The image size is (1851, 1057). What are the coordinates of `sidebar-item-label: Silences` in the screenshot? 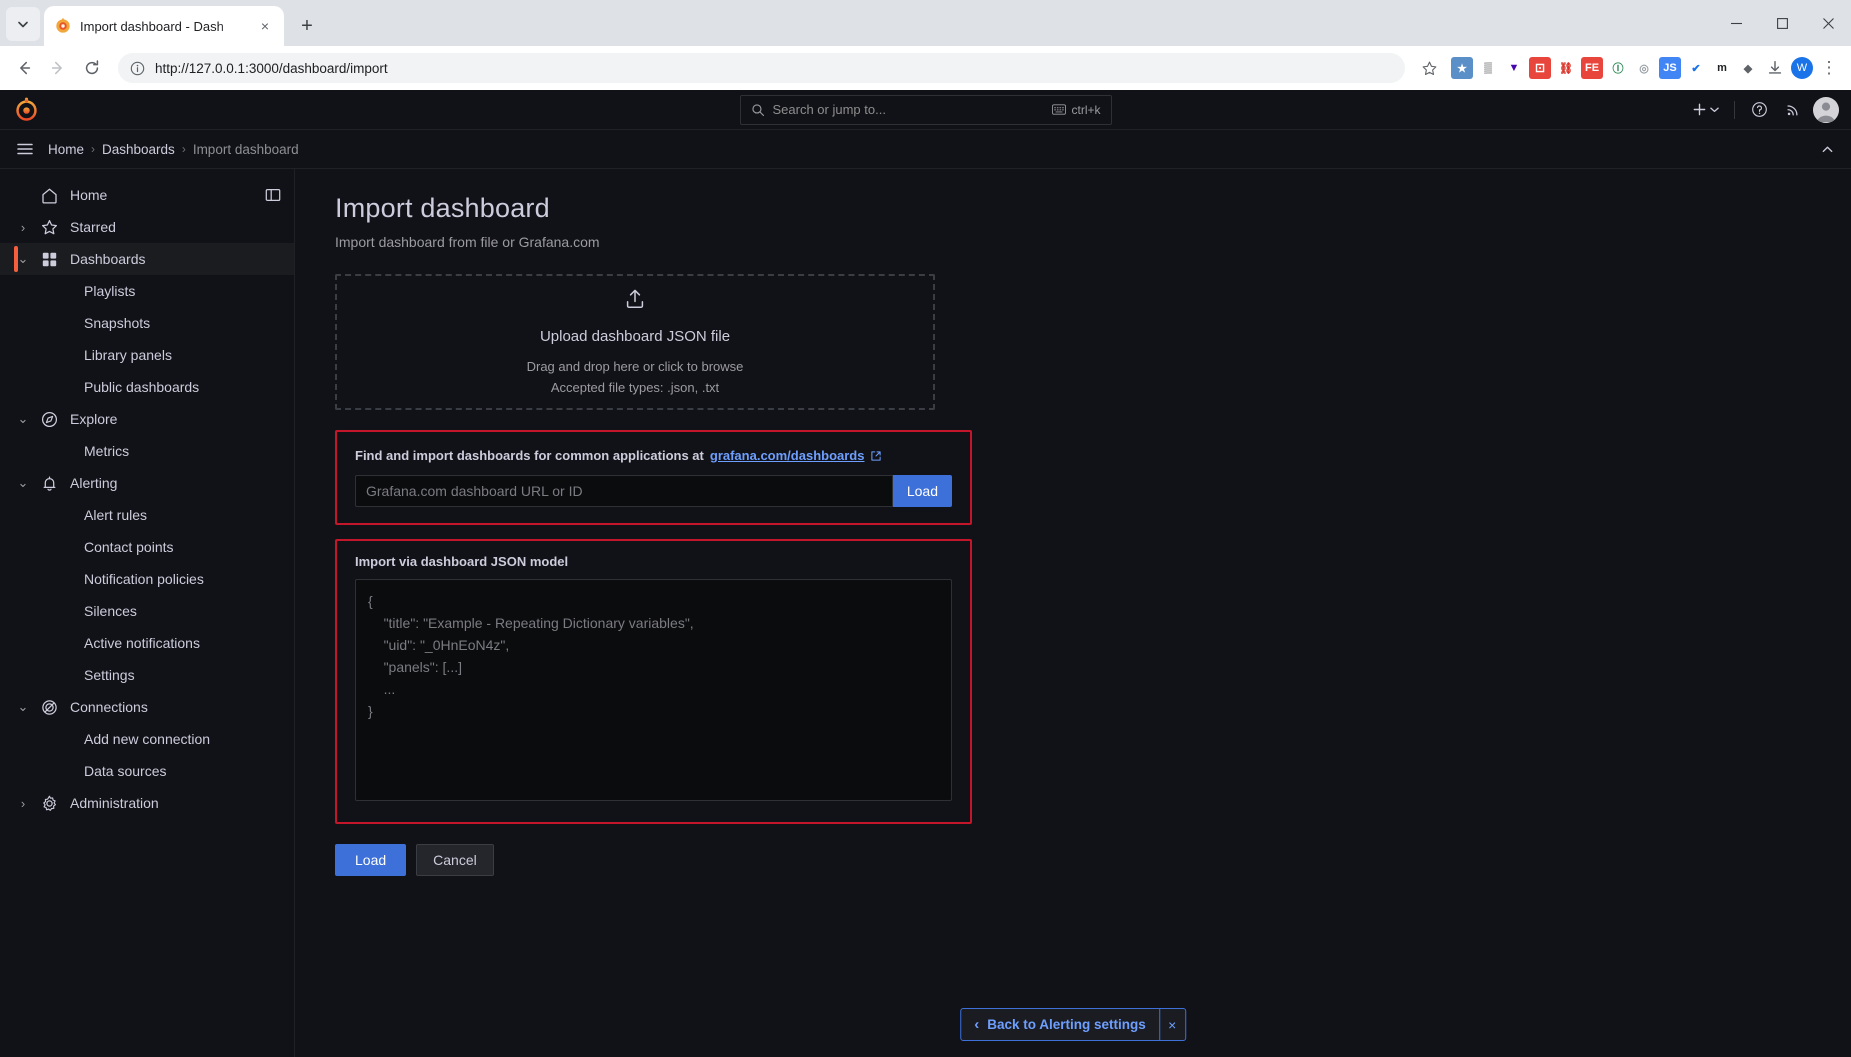 It's located at (110, 611).